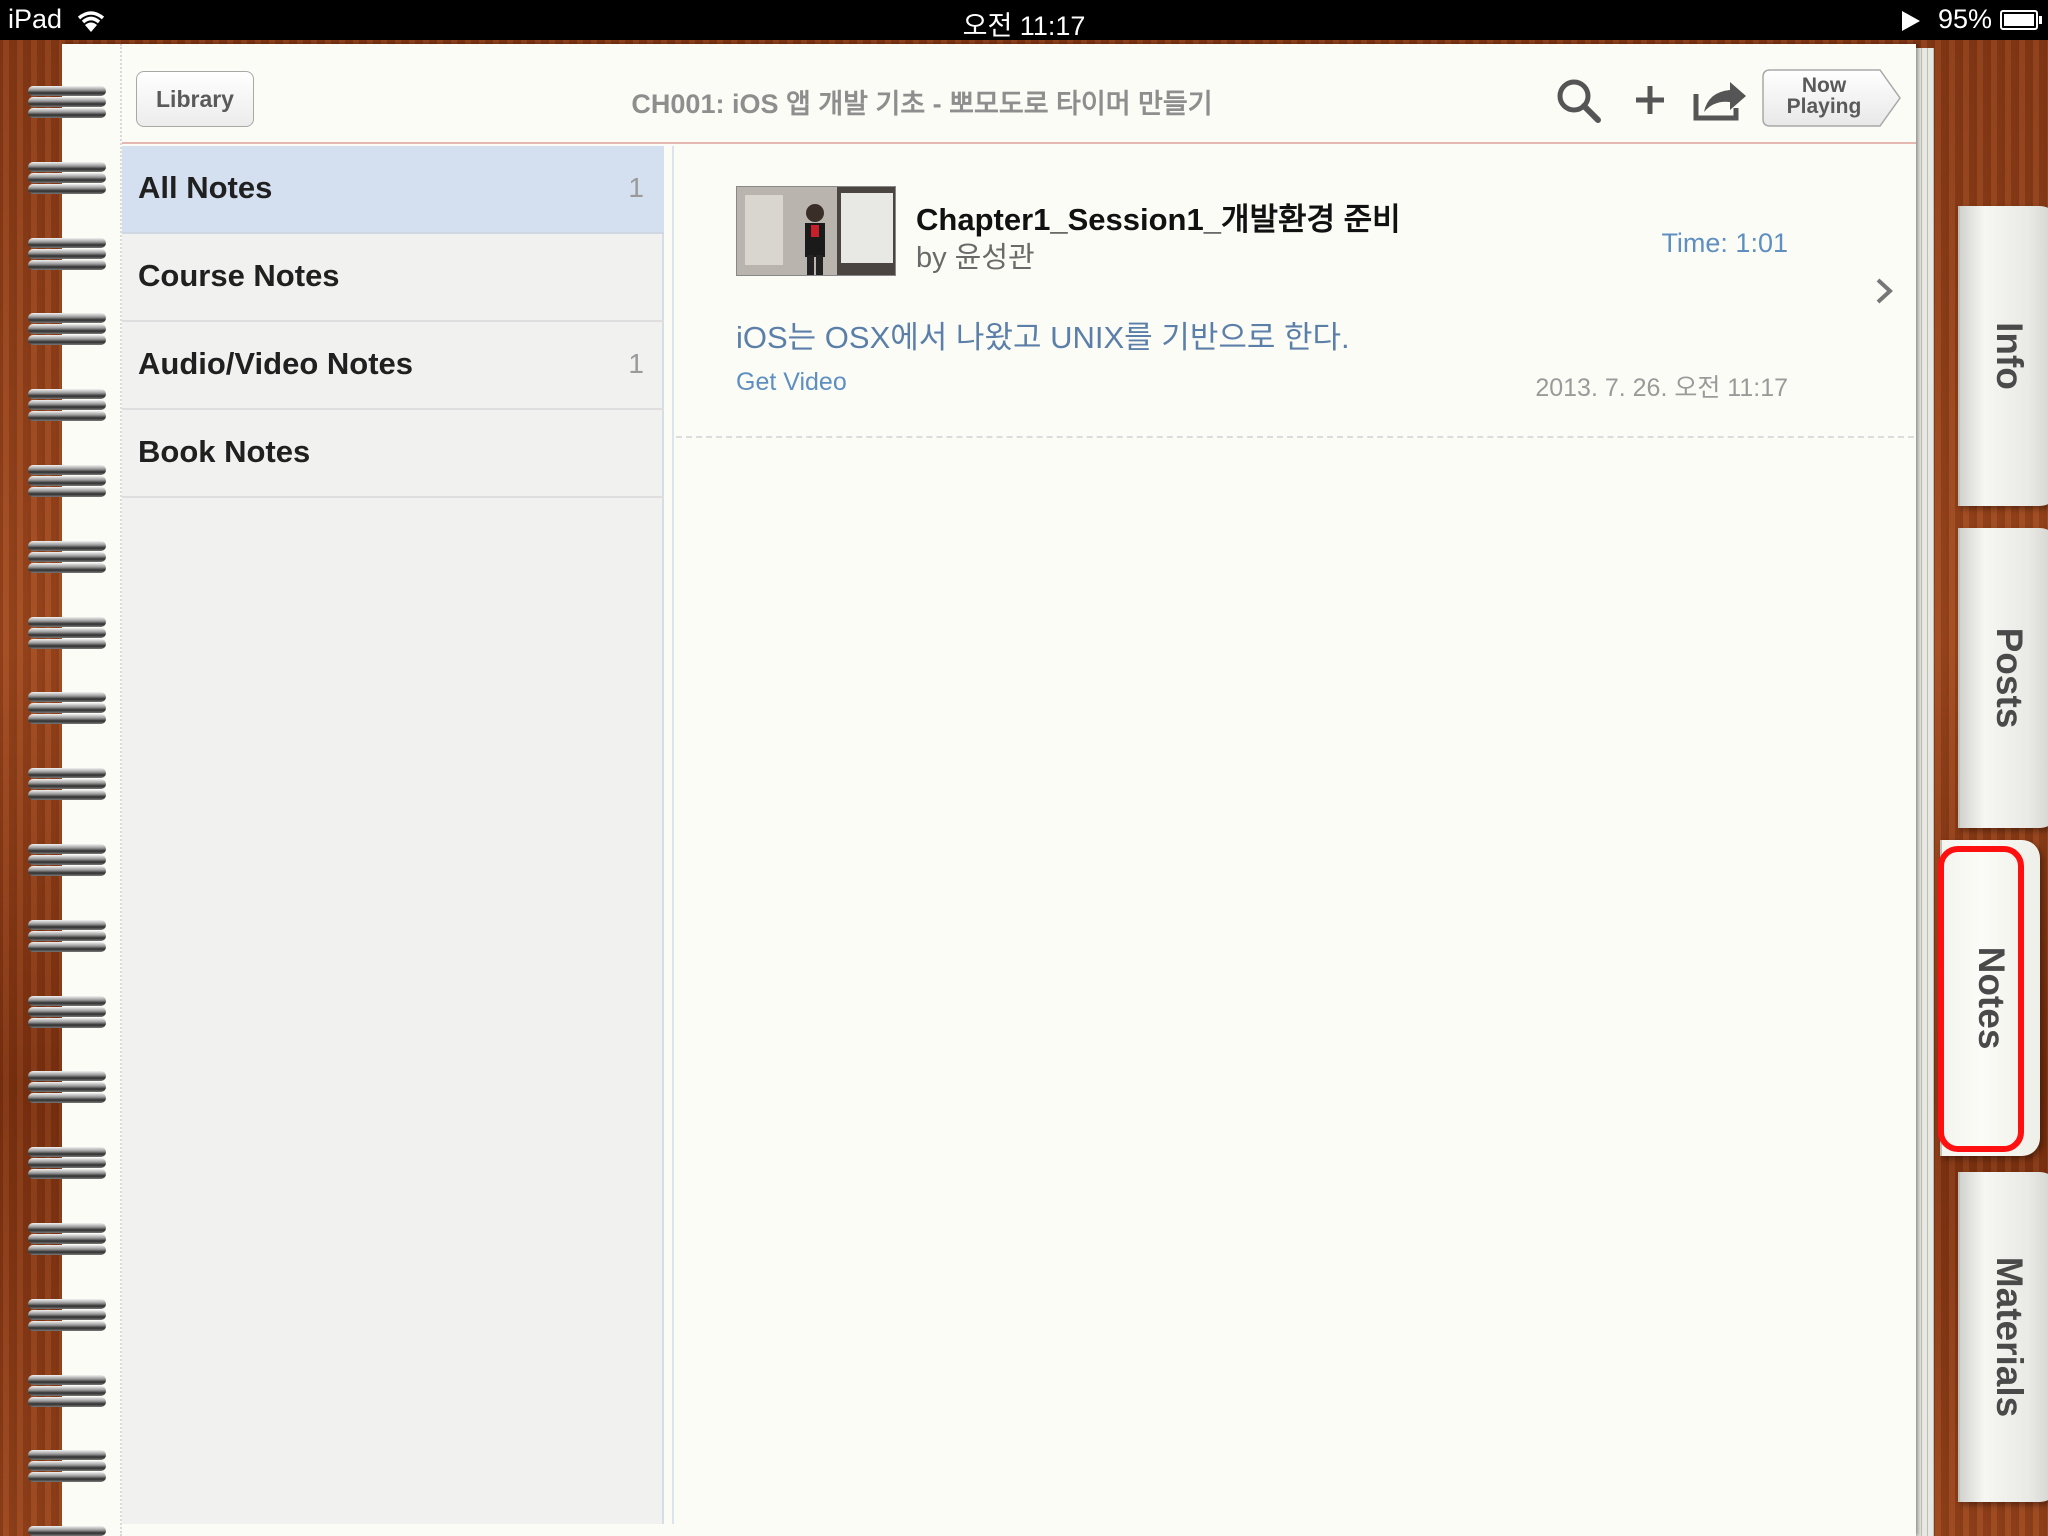 The image size is (2048, 1536). What do you see at coordinates (1158, 219) in the screenshot?
I see `note-video-title: Chapter1_Session1_개발환경 준비` at bounding box center [1158, 219].